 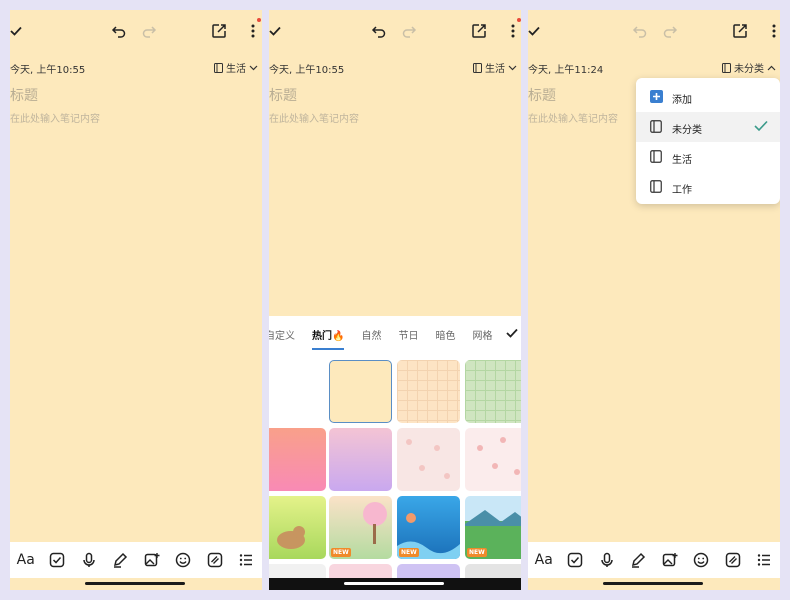 I want to click on floral-pattern, so click(x=428, y=459).